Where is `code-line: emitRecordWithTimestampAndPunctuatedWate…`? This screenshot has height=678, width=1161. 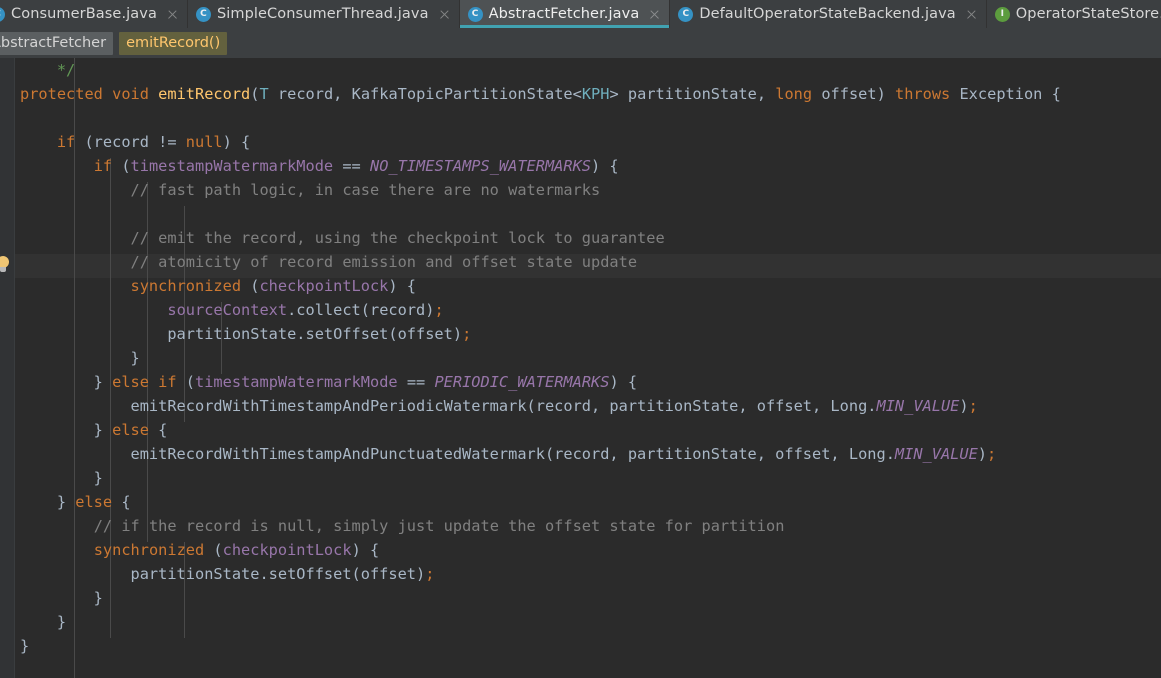
code-line: emitRecordWithTimestampAndPunctuatedWate… is located at coordinates (580, 454).